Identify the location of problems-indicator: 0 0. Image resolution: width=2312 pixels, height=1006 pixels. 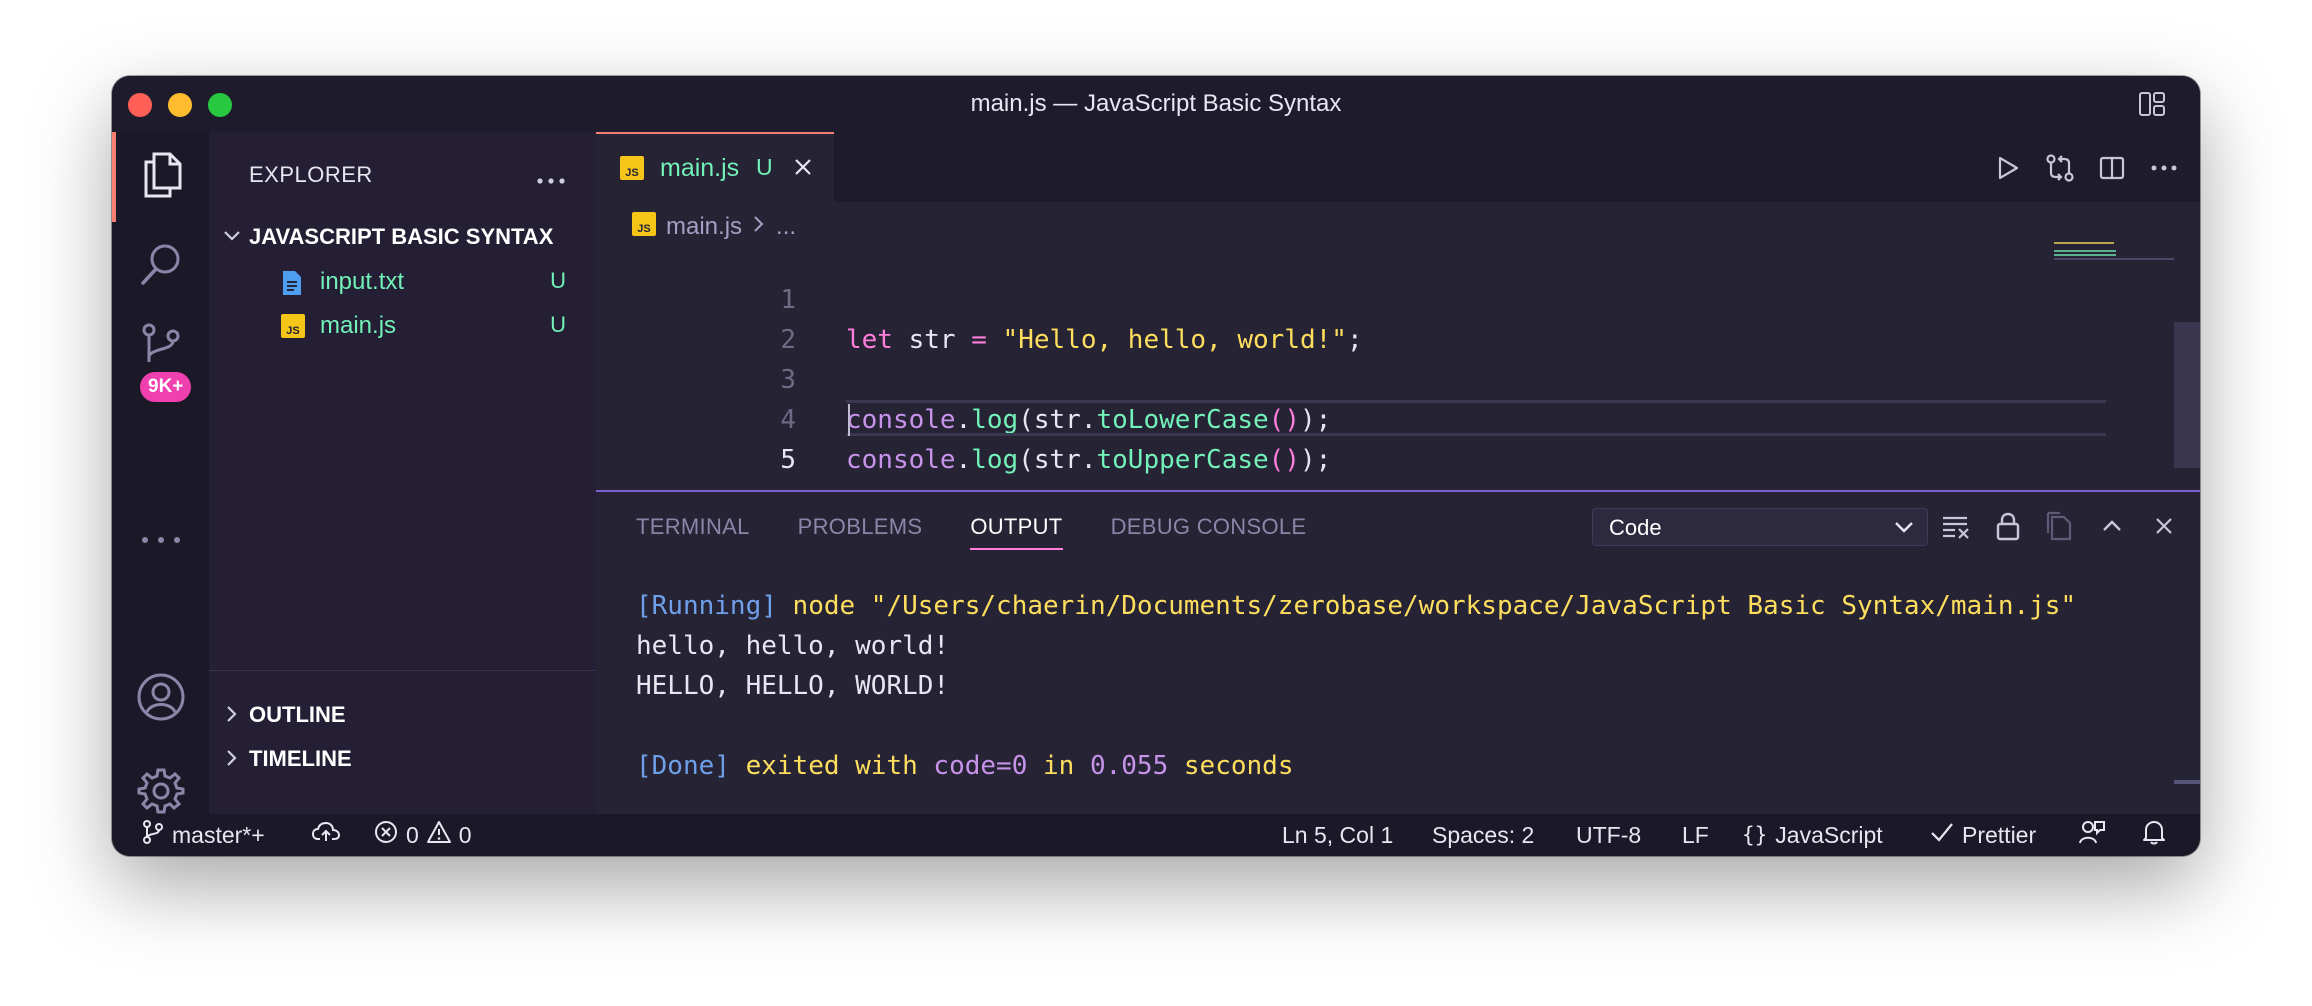
(423, 835).